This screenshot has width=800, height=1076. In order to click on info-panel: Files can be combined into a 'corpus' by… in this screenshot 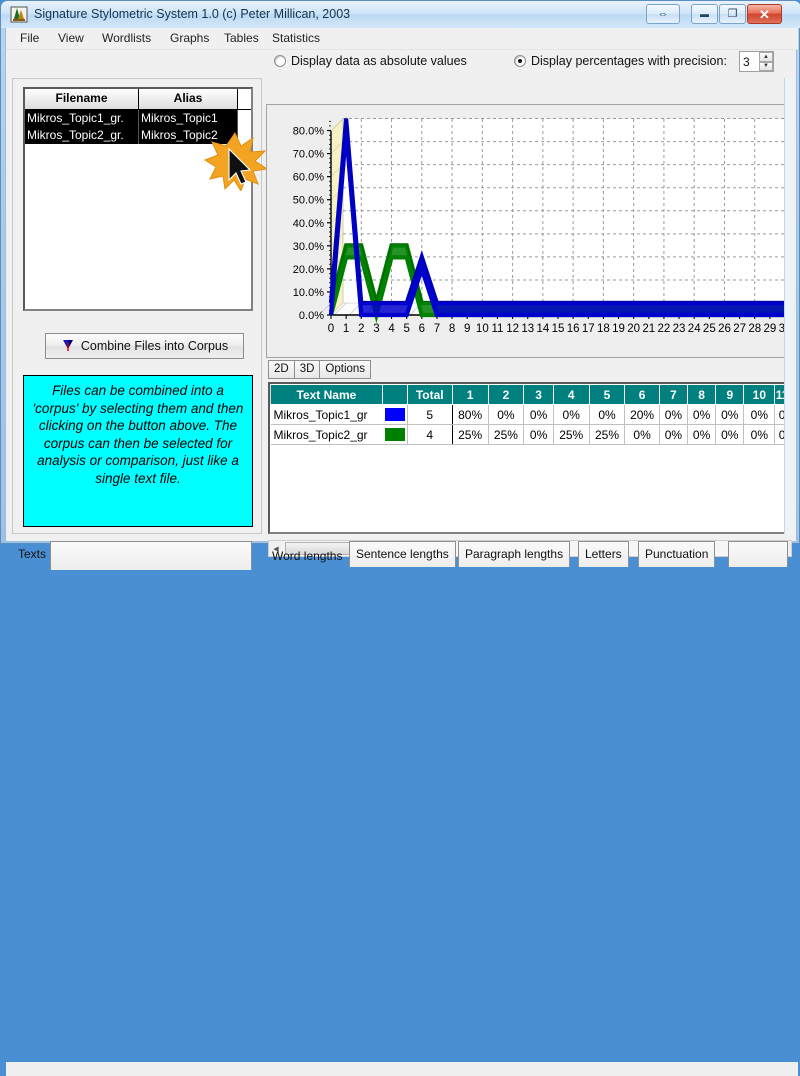, I will do `click(138, 451)`.